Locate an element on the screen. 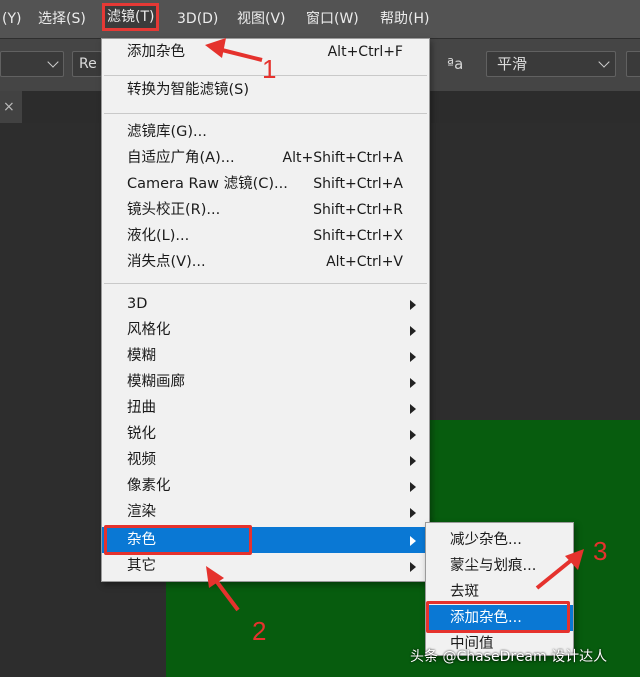  annotation-step-3: 3 is located at coordinates (600, 551).